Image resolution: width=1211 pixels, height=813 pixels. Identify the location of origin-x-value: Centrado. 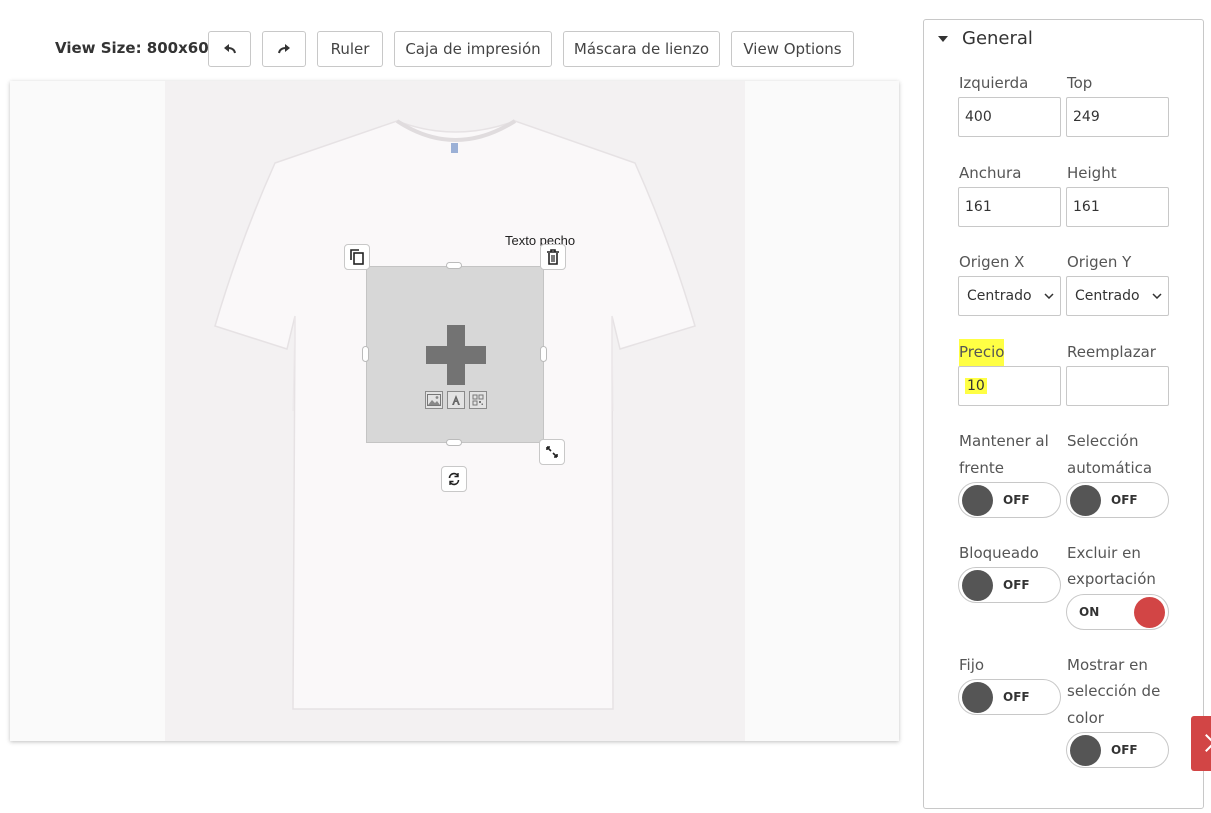
(999, 296).